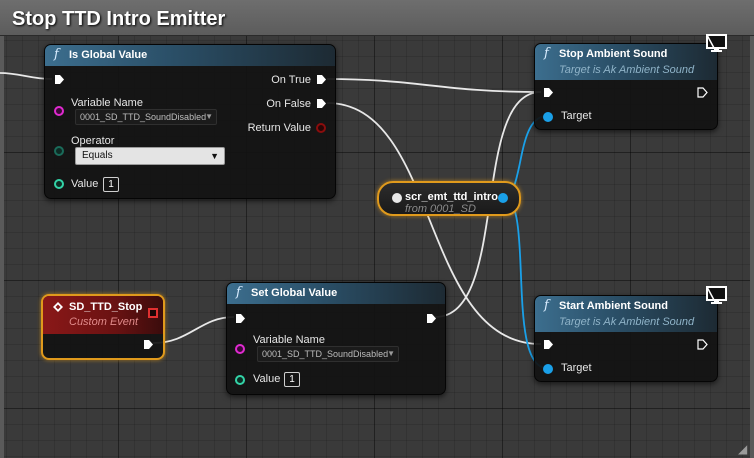  What do you see at coordinates (745, 449) in the screenshot?
I see `comment-resize-grip: ◢` at bounding box center [745, 449].